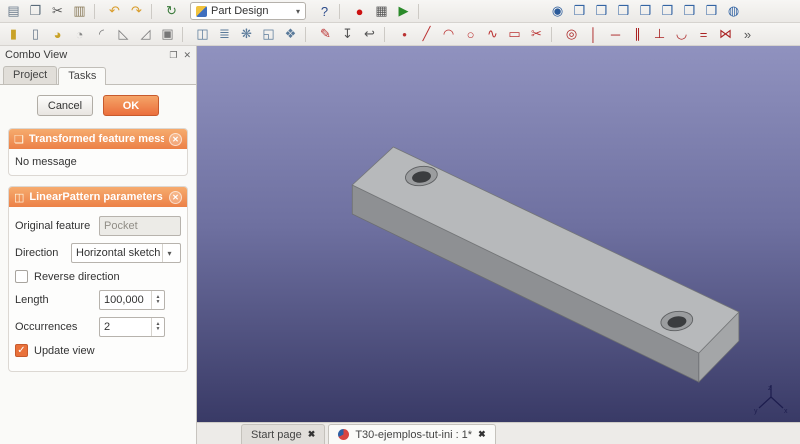  Describe the element at coordinates (132, 300) in the screenshot. I see `length-spinbox: 100,000 ▲ ▼` at that location.